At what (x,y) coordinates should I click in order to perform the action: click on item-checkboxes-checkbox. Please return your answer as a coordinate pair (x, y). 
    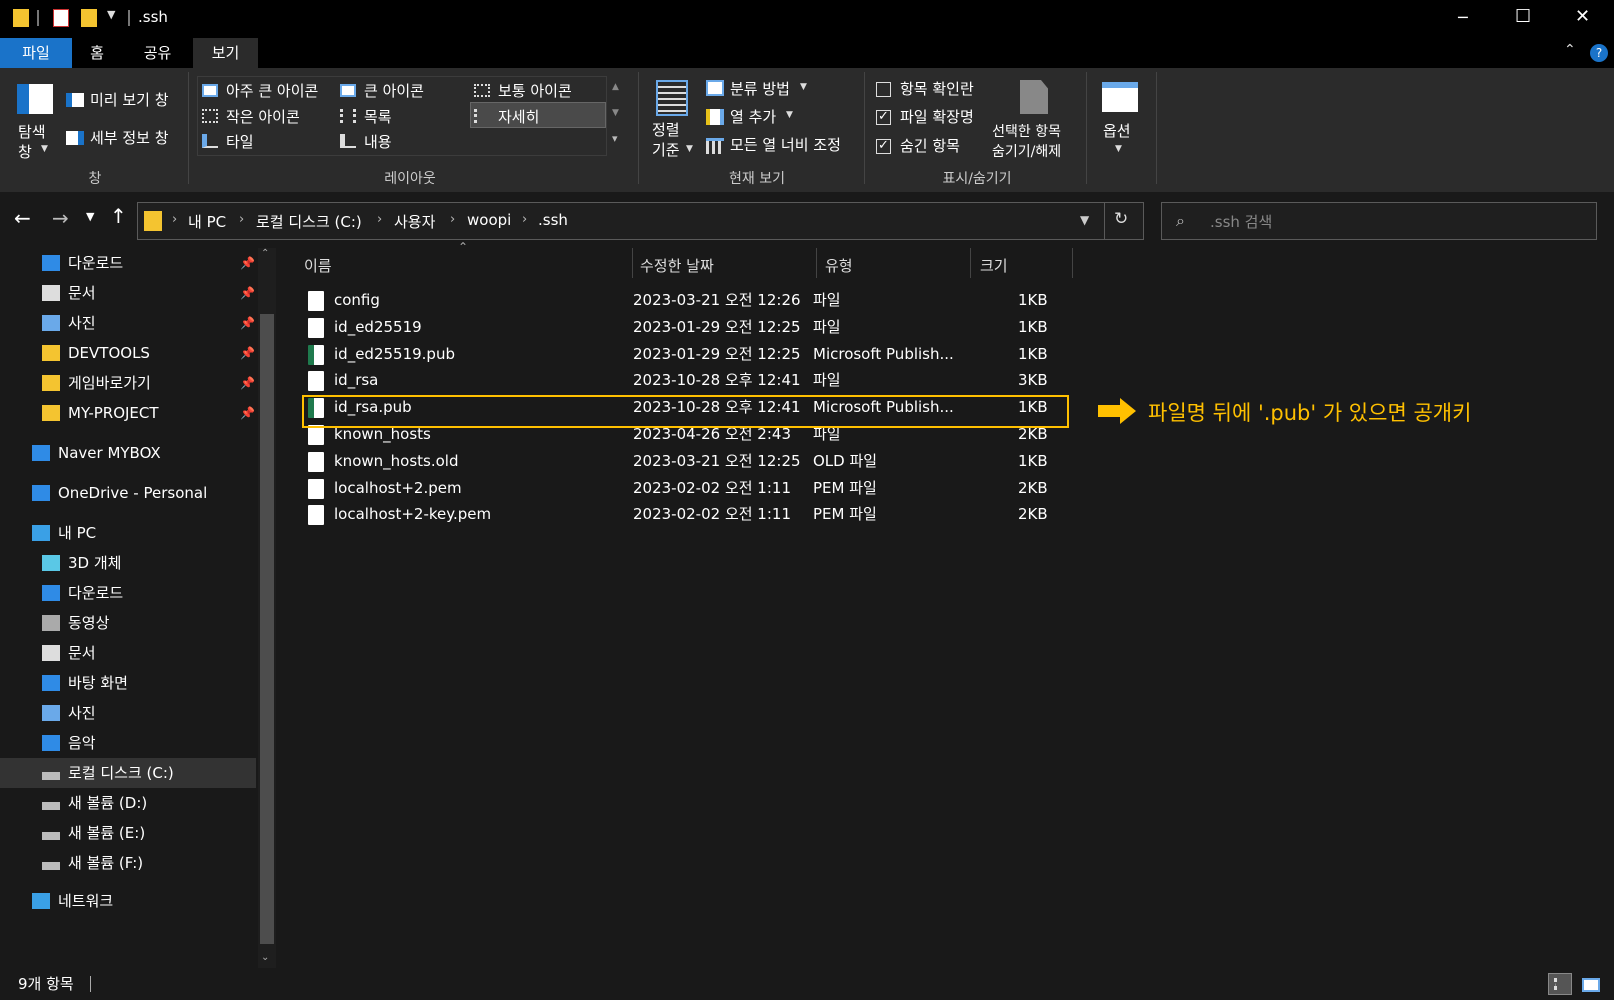
    Looking at the image, I should click on (883, 89).